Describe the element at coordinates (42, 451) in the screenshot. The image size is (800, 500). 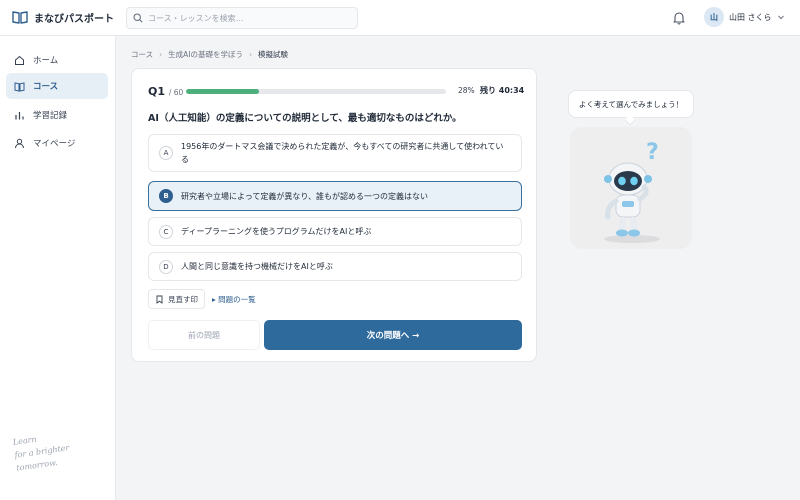
I see `tagline: Learn for a brighter tomorrow.` at that location.